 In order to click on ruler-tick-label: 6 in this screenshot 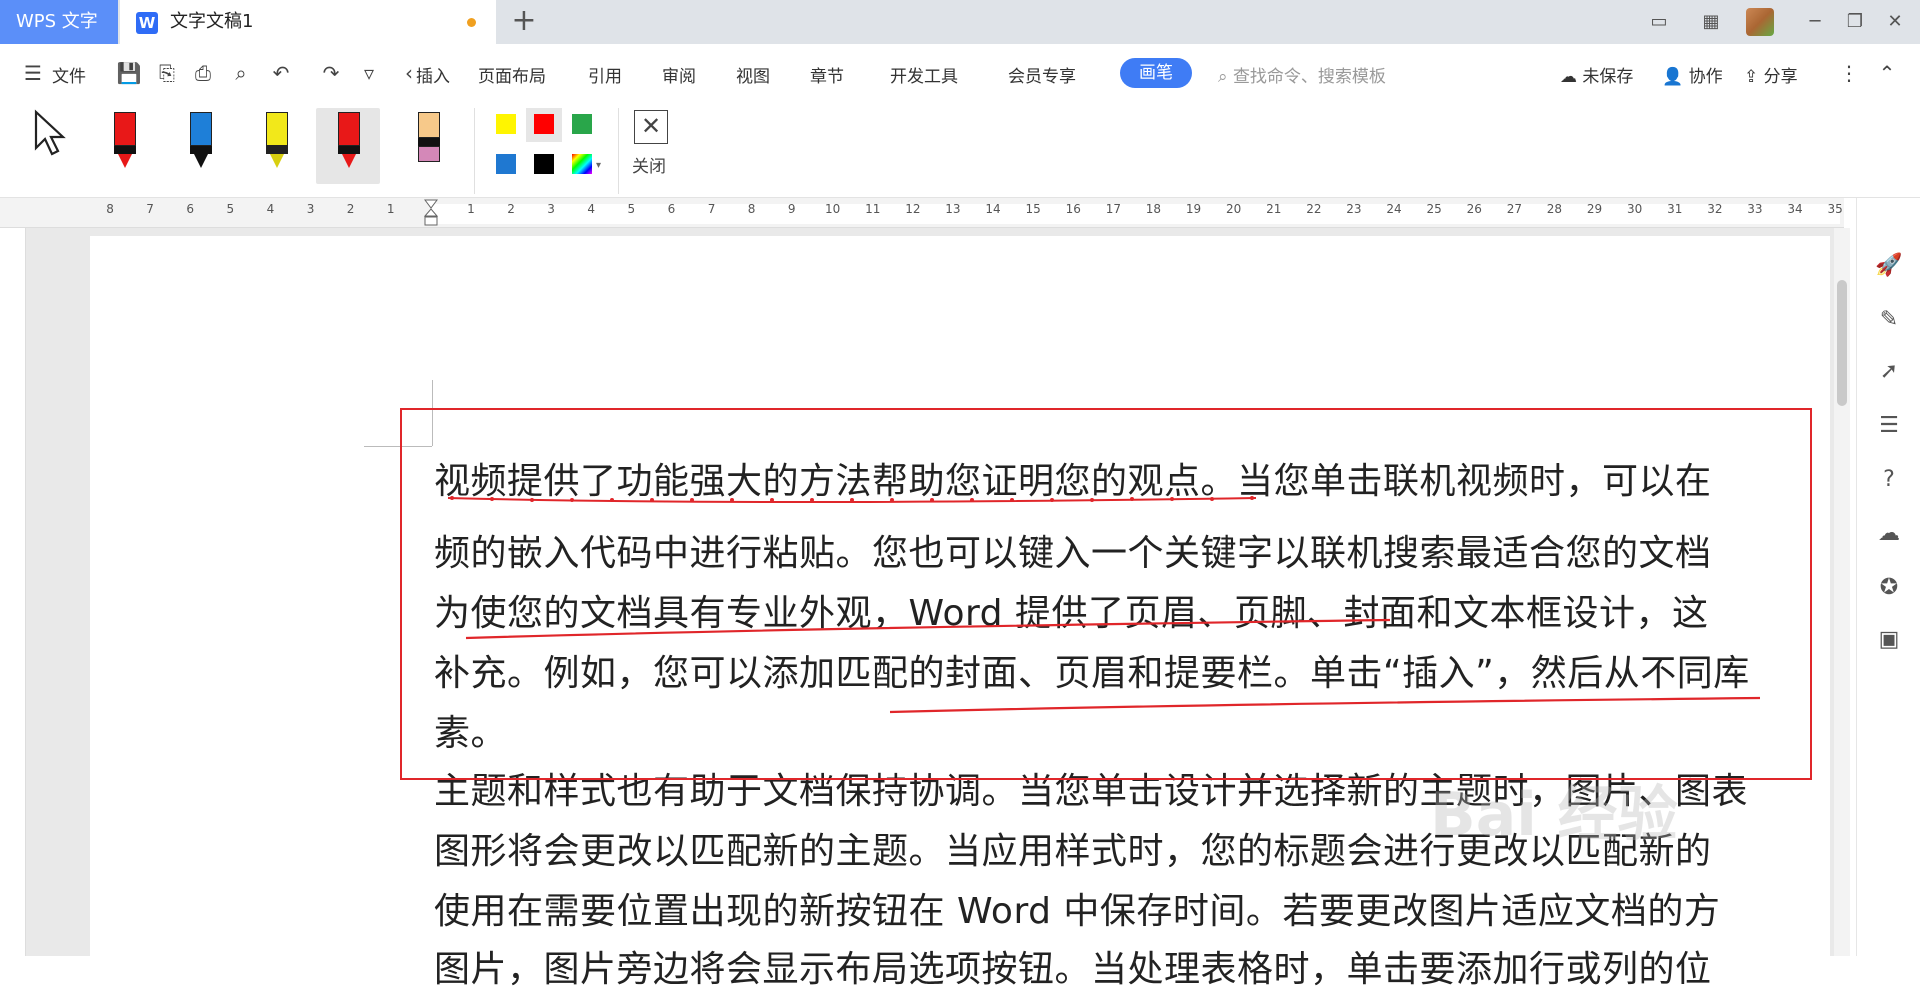, I will do `click(190, 209)`.